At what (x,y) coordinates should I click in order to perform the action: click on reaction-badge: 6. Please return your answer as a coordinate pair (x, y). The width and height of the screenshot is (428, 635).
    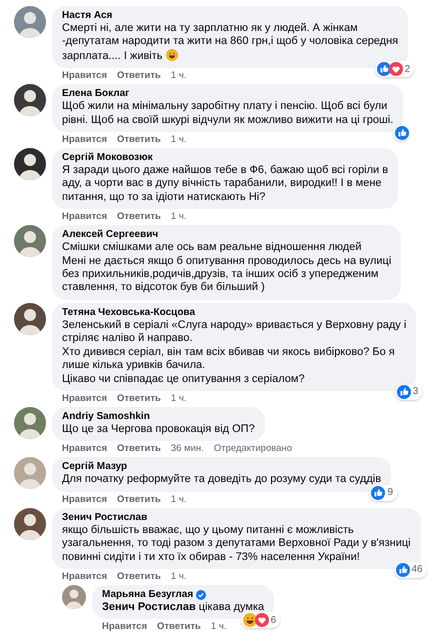
    Looking at the image, I should click on (260, 620).